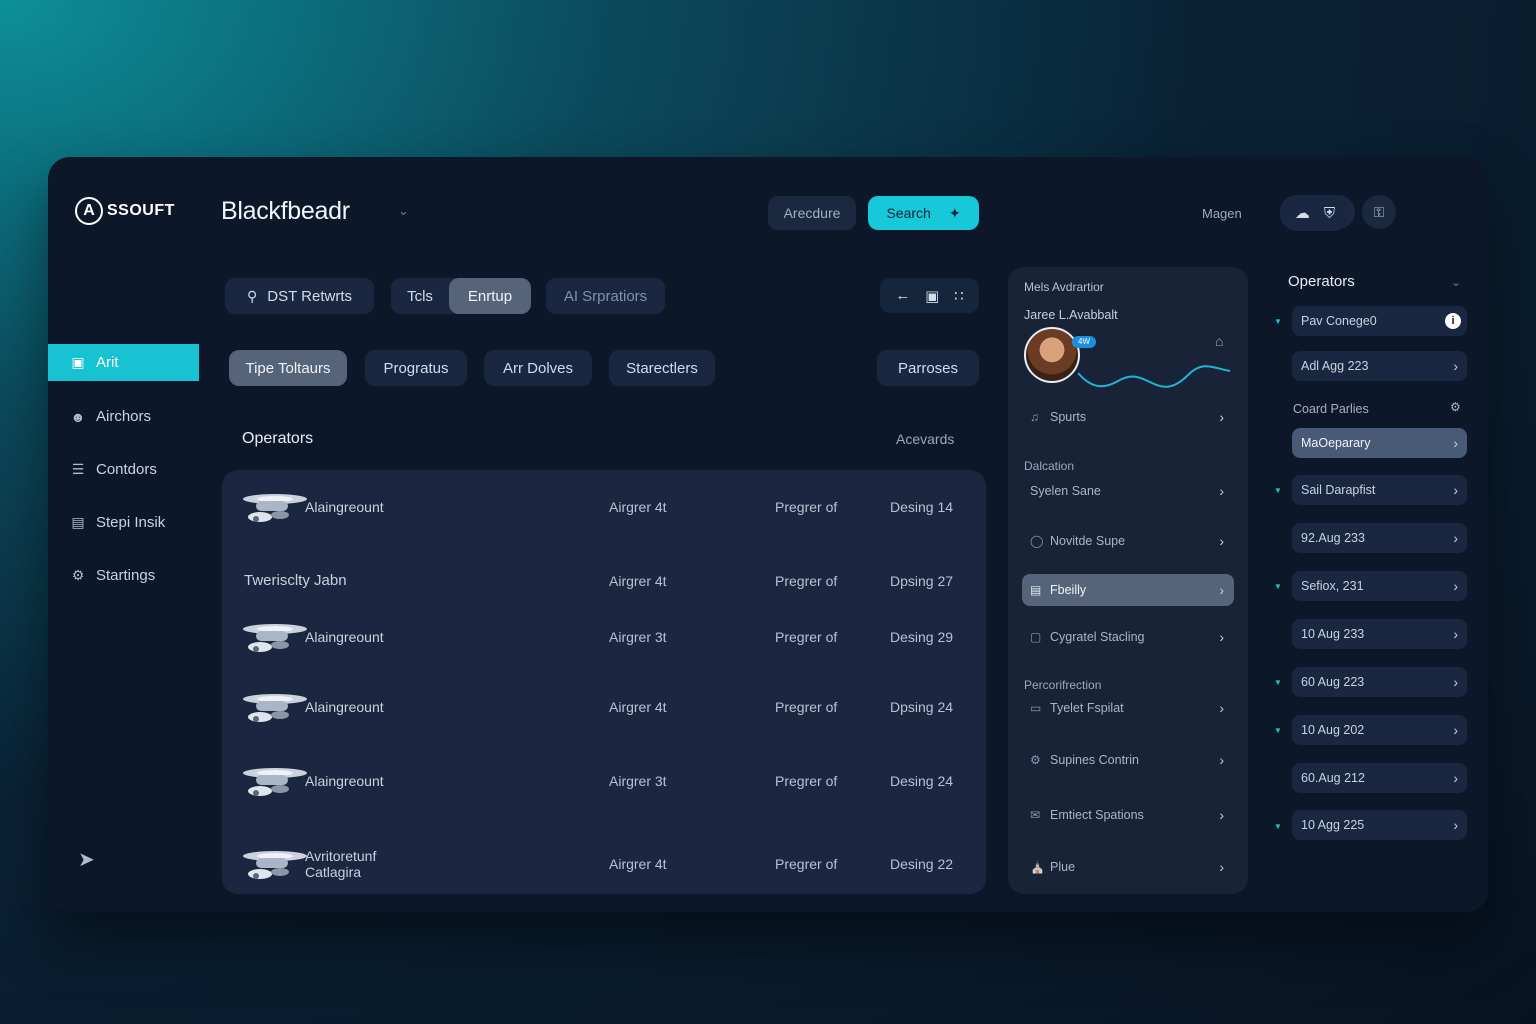 Image resolution: width=1536 pixels, height=1024 pixels. What do you see at coordinates (344, 507) in the screenshot?
I see `row-name: Alaingreount` at bounding box center [344, 507].